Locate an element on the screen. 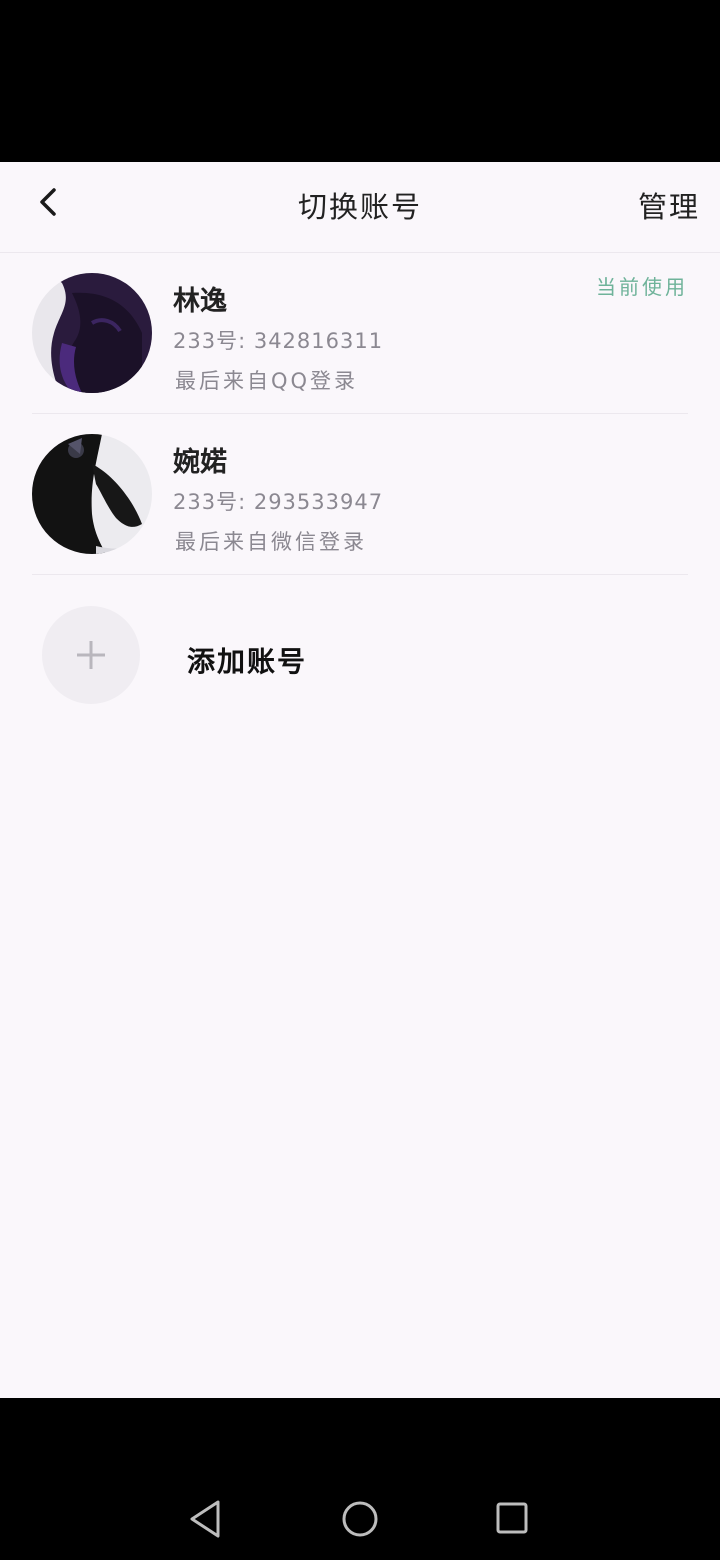  nav-back-button is located at coordinates (207, 1519).